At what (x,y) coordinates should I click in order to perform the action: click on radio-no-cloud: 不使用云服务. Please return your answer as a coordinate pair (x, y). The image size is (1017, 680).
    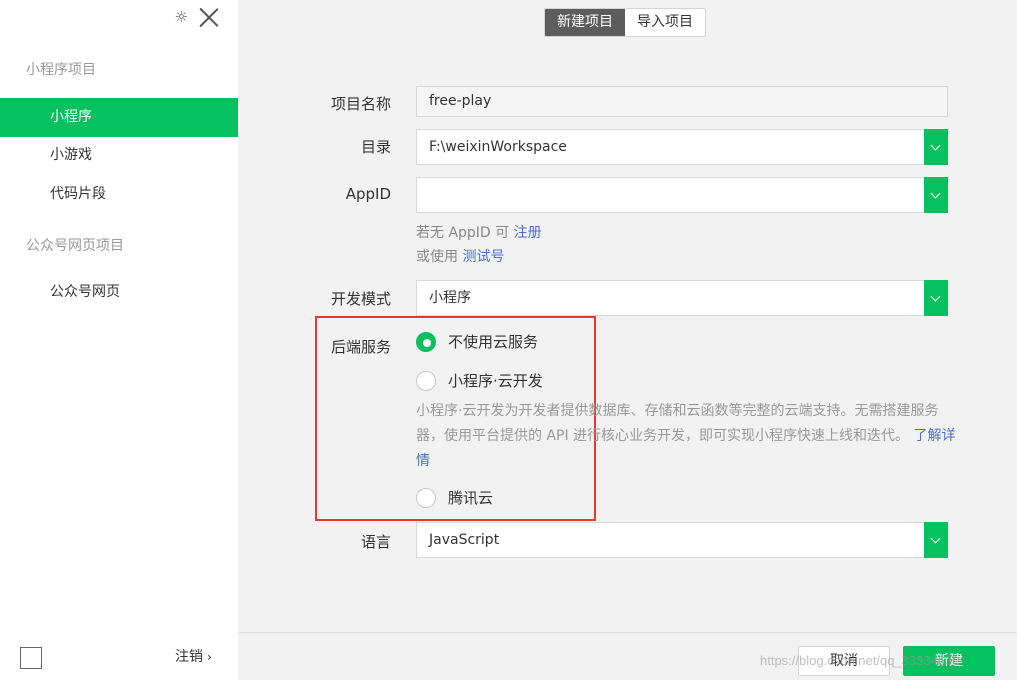
    Looking at the image, I should click on (477, 341).